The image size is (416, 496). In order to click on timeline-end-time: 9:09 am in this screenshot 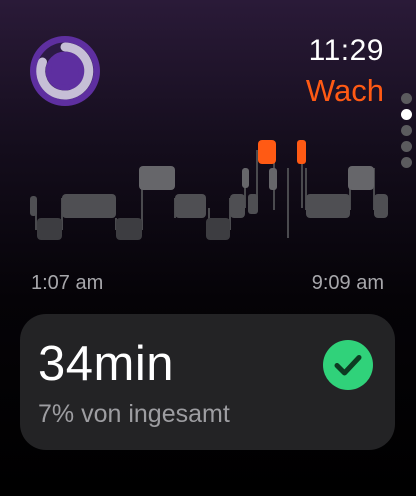, I will do `click(347, 283)`.